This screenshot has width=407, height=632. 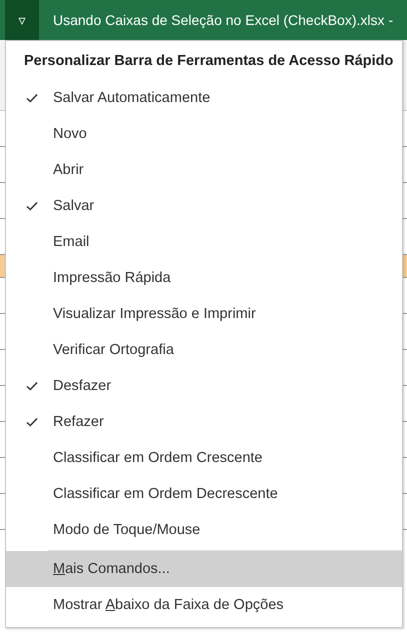 What do you see at coordinates (218, 20) in the screenshot?
I see `window-title: Usando Caixas de Seleção no Excel (CheckBox).xlsx` at bounding box center [218, 20].